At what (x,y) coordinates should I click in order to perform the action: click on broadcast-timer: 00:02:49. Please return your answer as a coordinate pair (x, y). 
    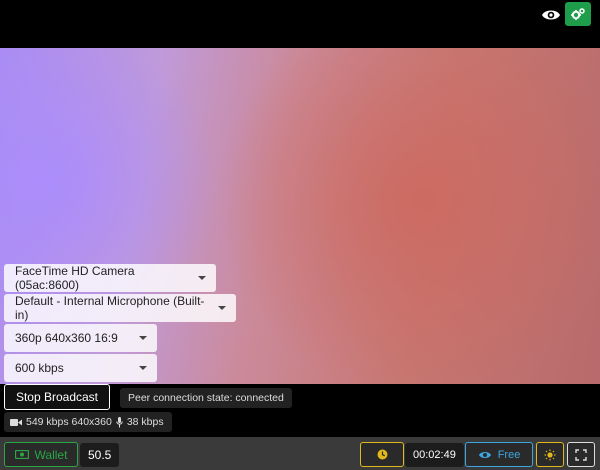
    Looking at the image, I should click on (434, 455).